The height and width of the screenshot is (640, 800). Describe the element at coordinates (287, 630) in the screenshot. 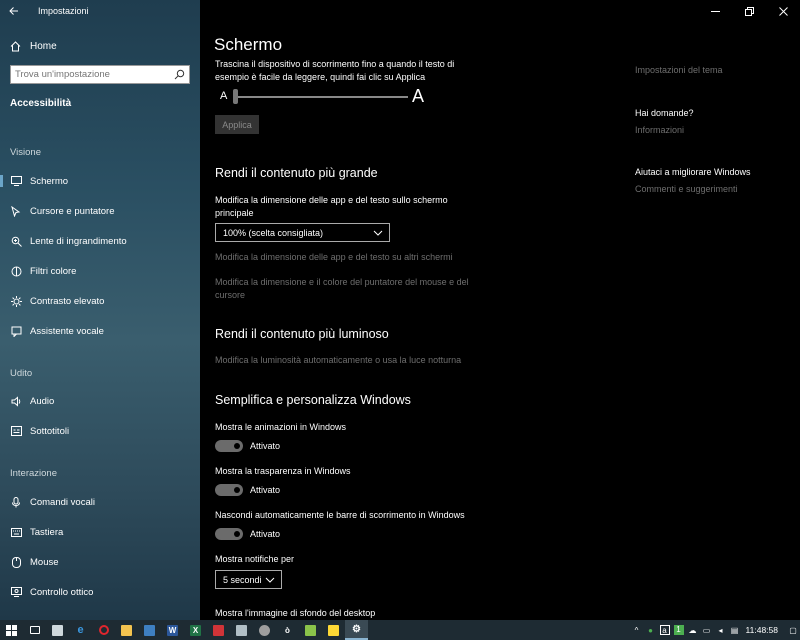

I see `taskbar-app: ò` at that location.